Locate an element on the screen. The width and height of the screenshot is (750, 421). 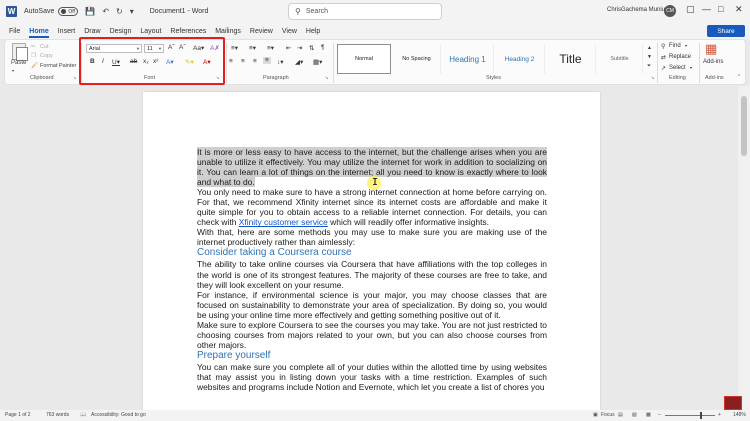
paste-dropdown-icon: ▾ is located at coordinates (13, 70).